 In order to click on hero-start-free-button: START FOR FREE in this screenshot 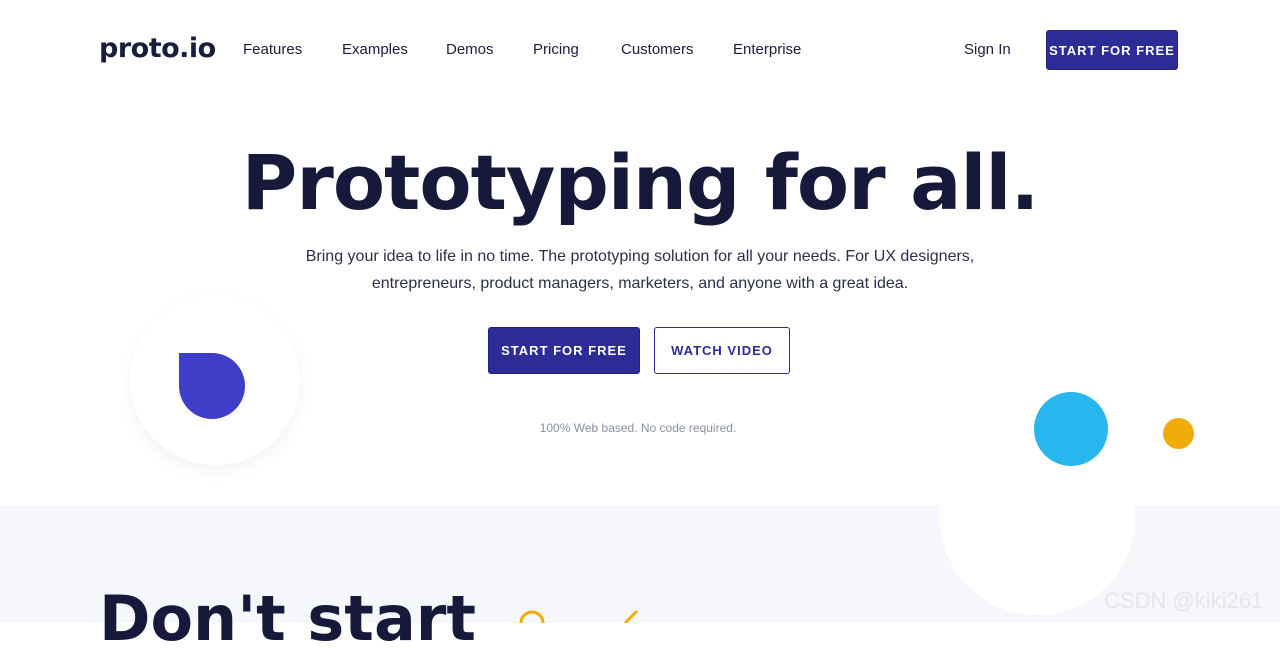, I will do `click(564, 350)`.